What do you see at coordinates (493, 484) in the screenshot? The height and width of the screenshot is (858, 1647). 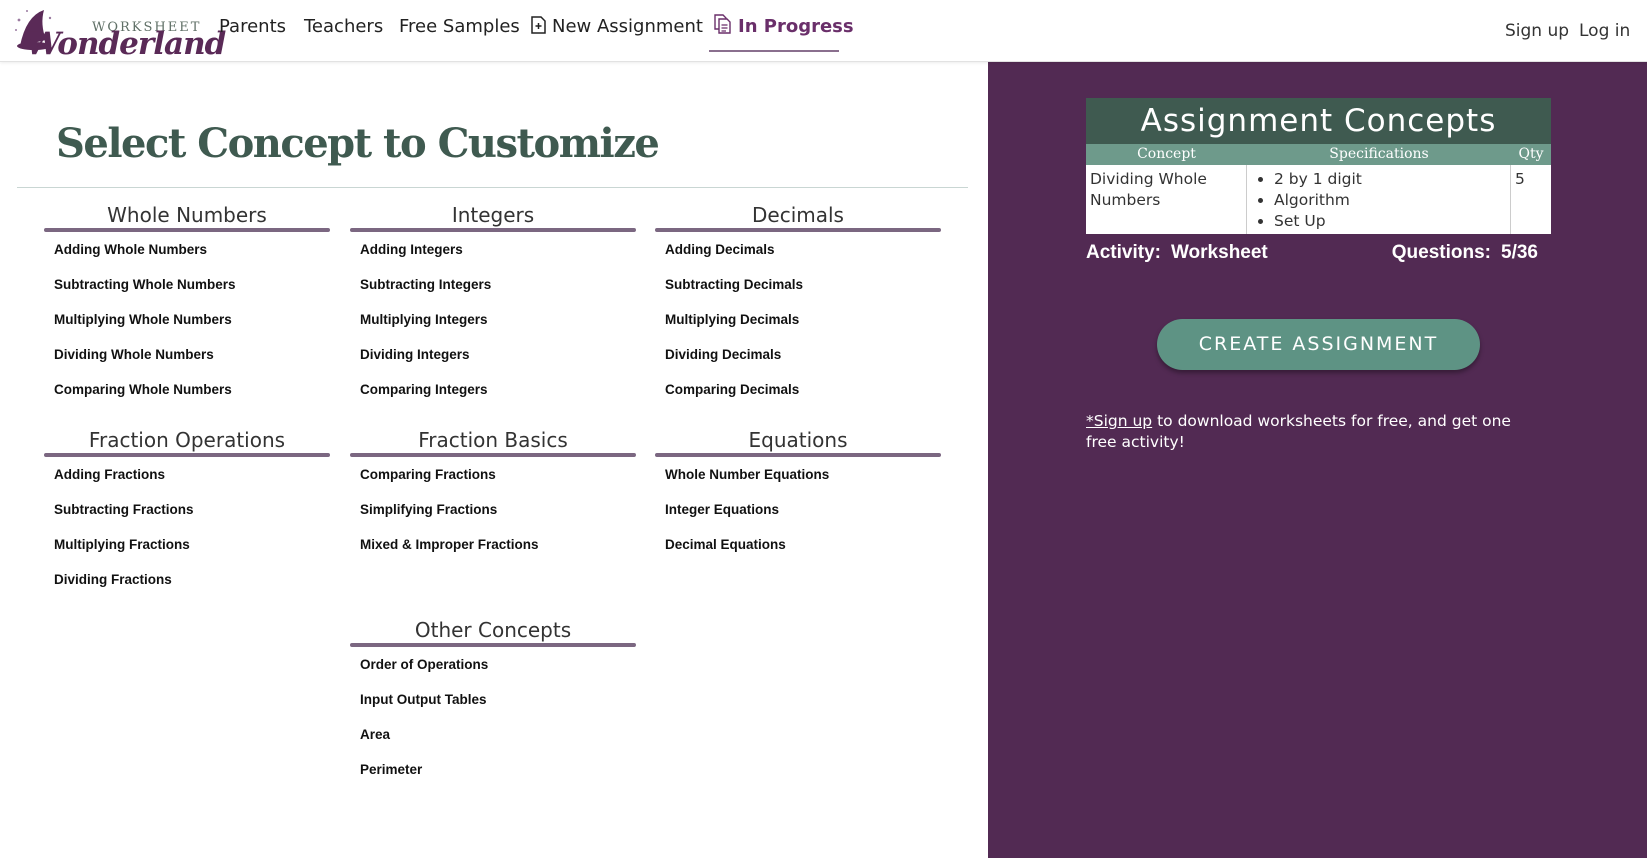 I see `concept-link: Comparing Fractions` at bounding box center [493, 484].